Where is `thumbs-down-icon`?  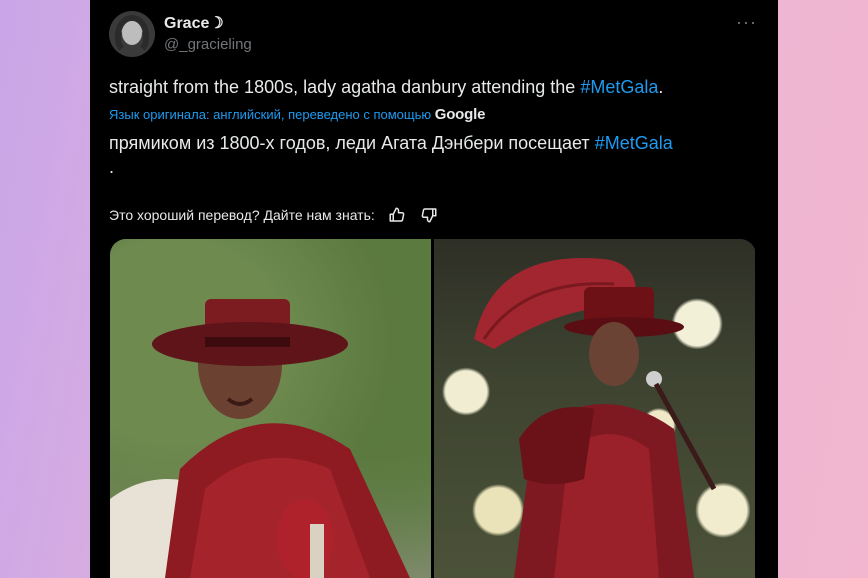 thumbs-down-icon is located at coordinates (429, 215).